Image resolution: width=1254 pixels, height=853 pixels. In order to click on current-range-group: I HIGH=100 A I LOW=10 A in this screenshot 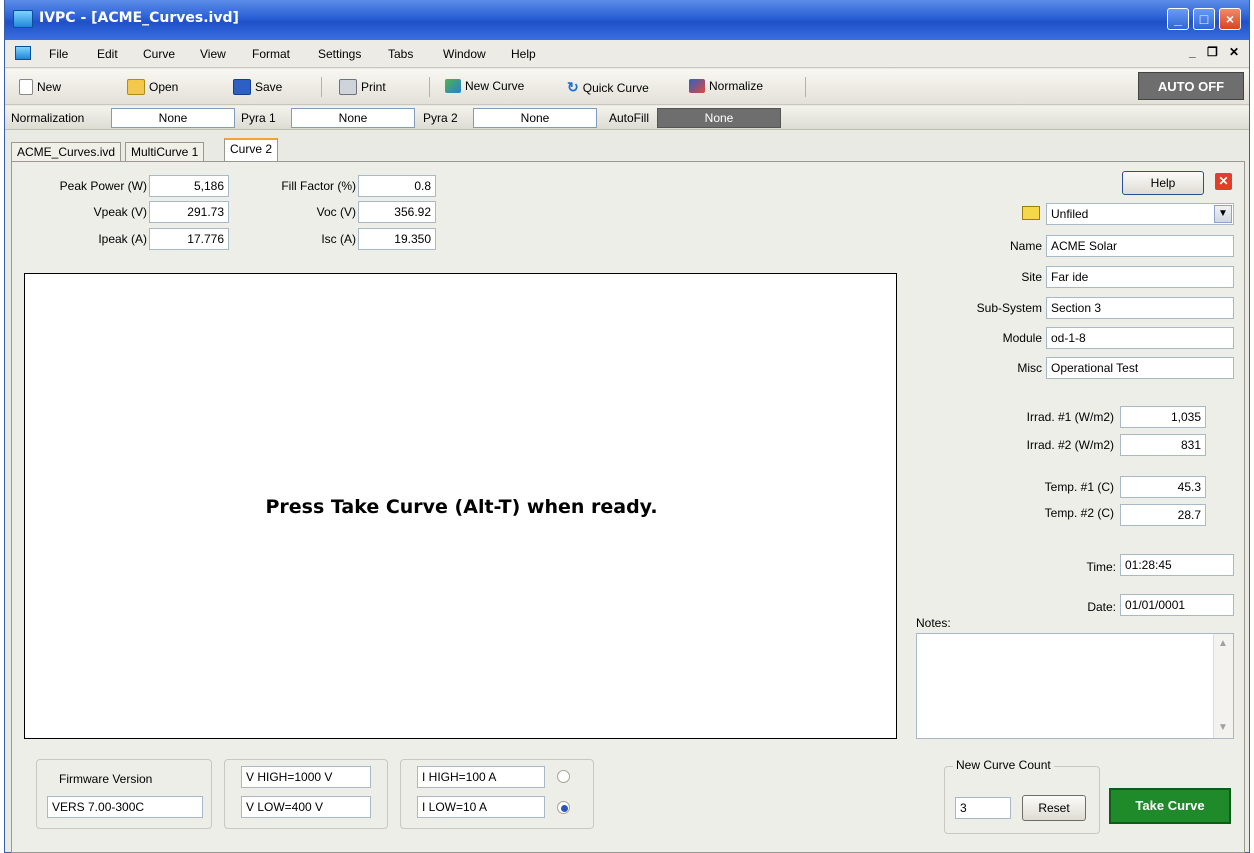, I will do `click(497, 794)`.